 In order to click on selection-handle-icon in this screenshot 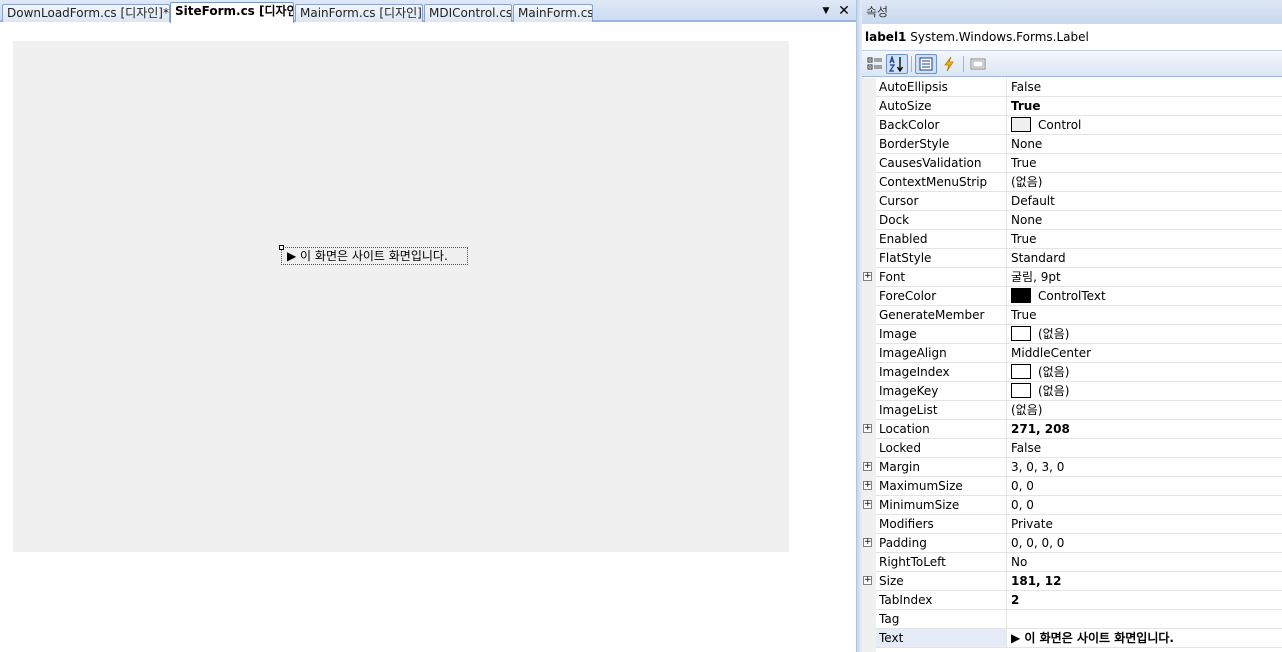, I will do `click(281, 247)`.